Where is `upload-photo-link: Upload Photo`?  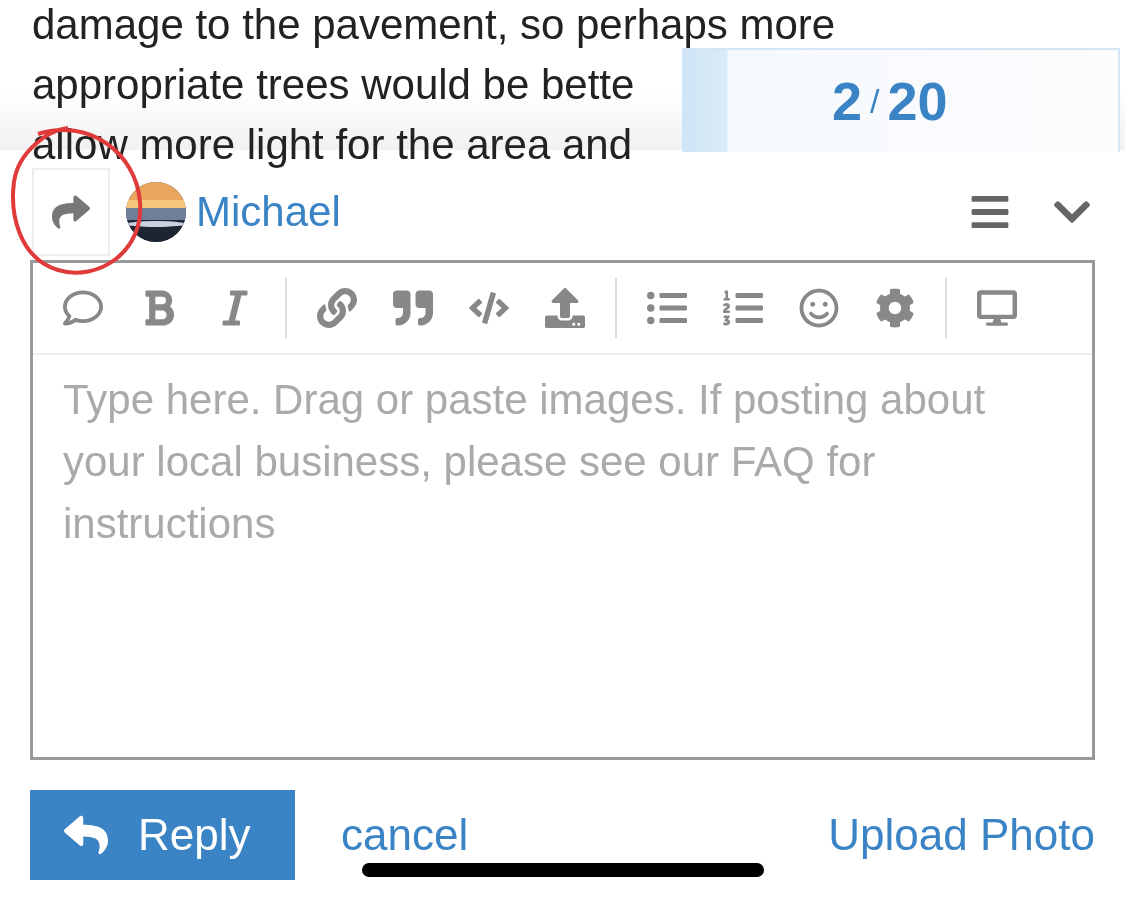 upload-photo-link: Upload Photo is located at coordinates (961, 835).